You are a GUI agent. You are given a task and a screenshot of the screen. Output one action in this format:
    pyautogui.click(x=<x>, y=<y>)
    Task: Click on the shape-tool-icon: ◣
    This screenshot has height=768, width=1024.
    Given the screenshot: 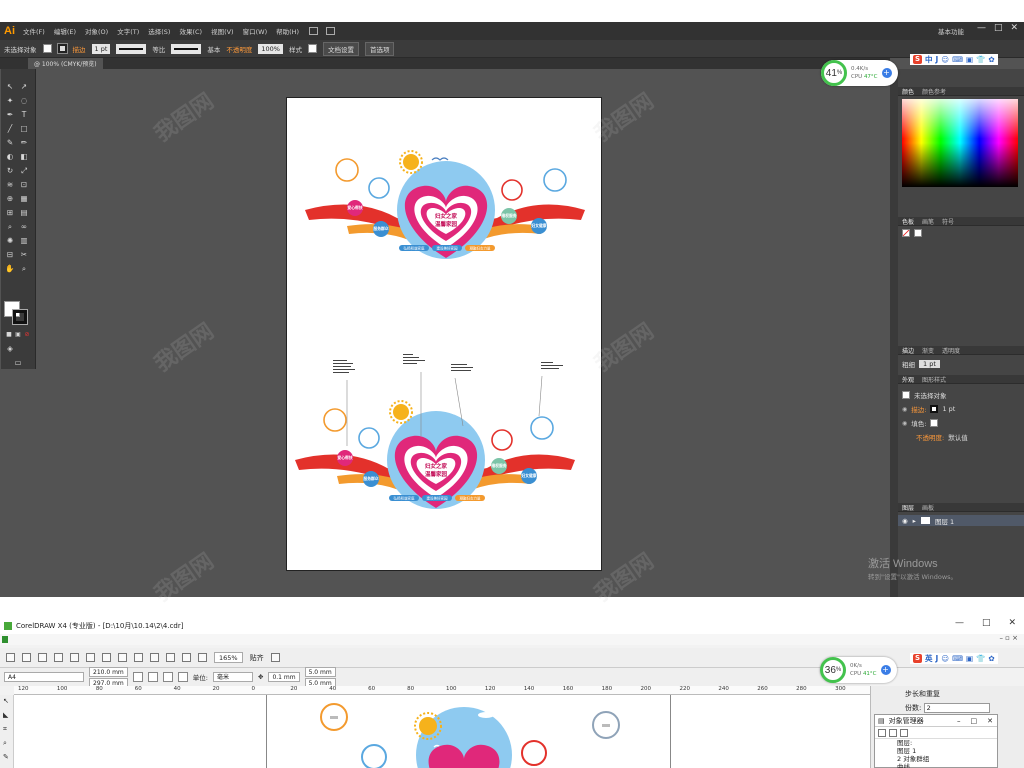 What is the action you would take?
    pyautogui.click(x=7, y=715)
    